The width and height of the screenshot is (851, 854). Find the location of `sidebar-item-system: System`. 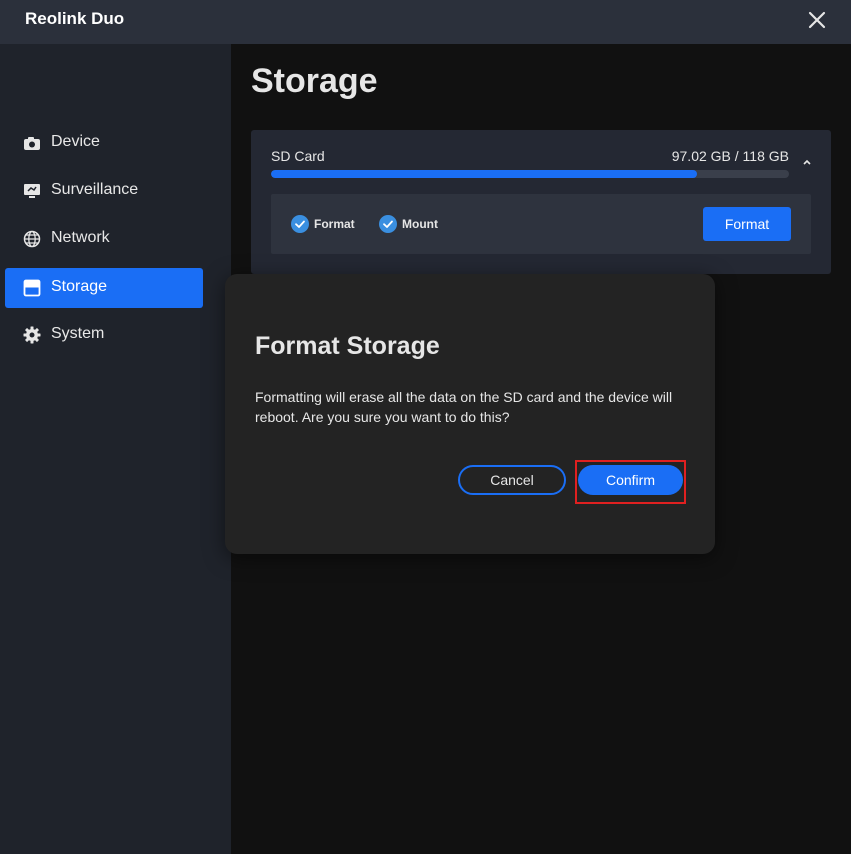

sidebar-item-system: System is located at coordinates (104, 335).